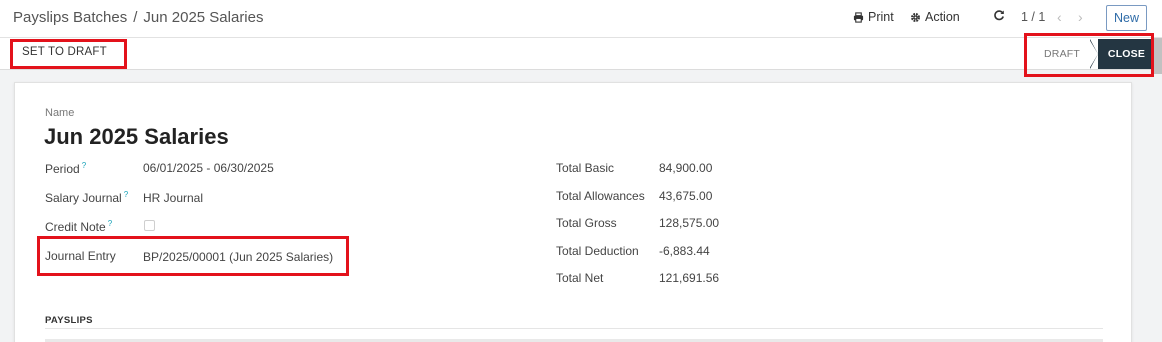  I want to click on period-value: 06/01/2025 - 06/30/2025, so click(208, 168).